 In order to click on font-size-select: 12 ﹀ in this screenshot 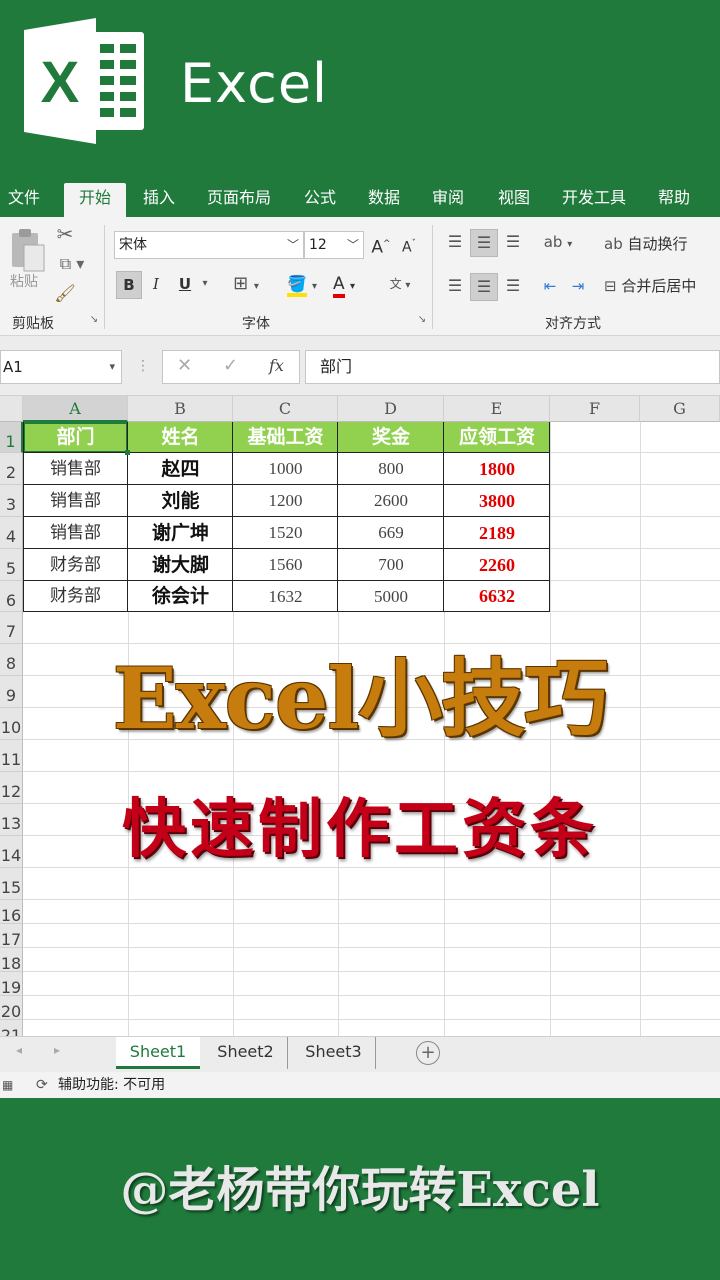, I will do `click(334, 245)`.